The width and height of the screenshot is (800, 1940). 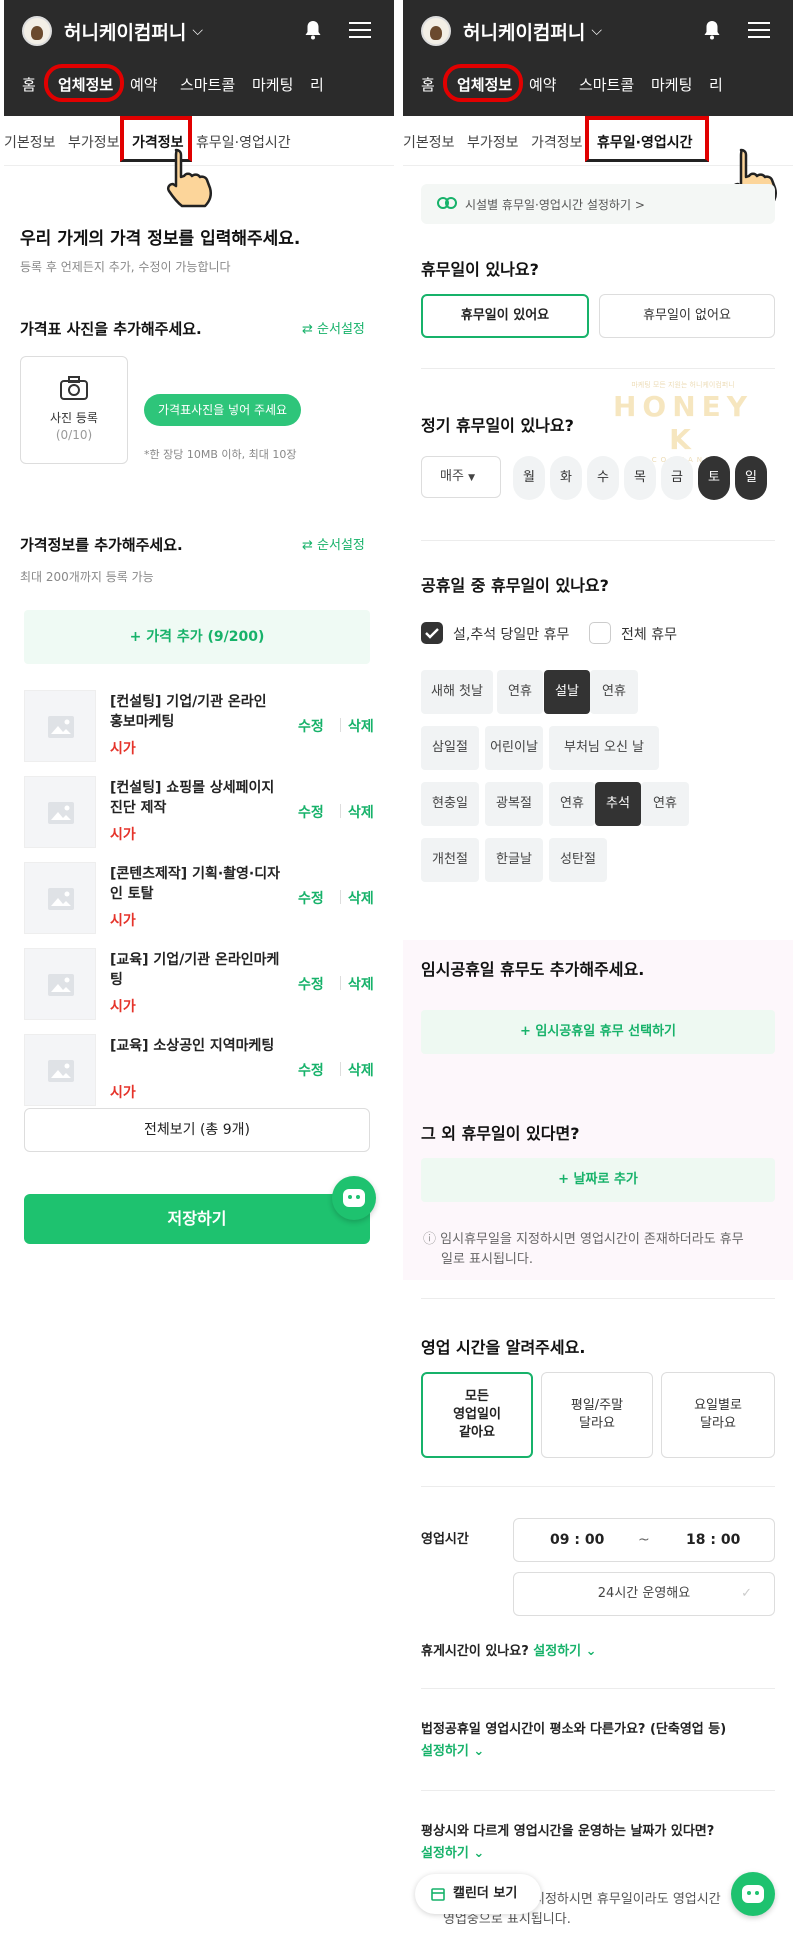 What do you see at coordinates (333, 543) in the screenshot?
I see `price-sort-link: ⇄ 순서설정` at bounding box center [333, 543].